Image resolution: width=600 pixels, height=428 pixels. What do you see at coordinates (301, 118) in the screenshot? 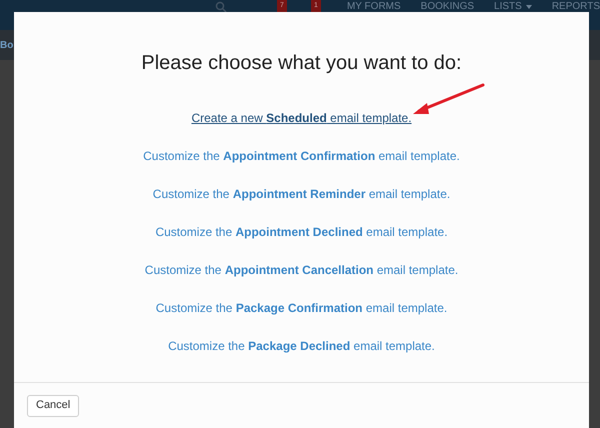
I see `option-link: Create a new Scheduled email template.` at bounding box center [301, 118].